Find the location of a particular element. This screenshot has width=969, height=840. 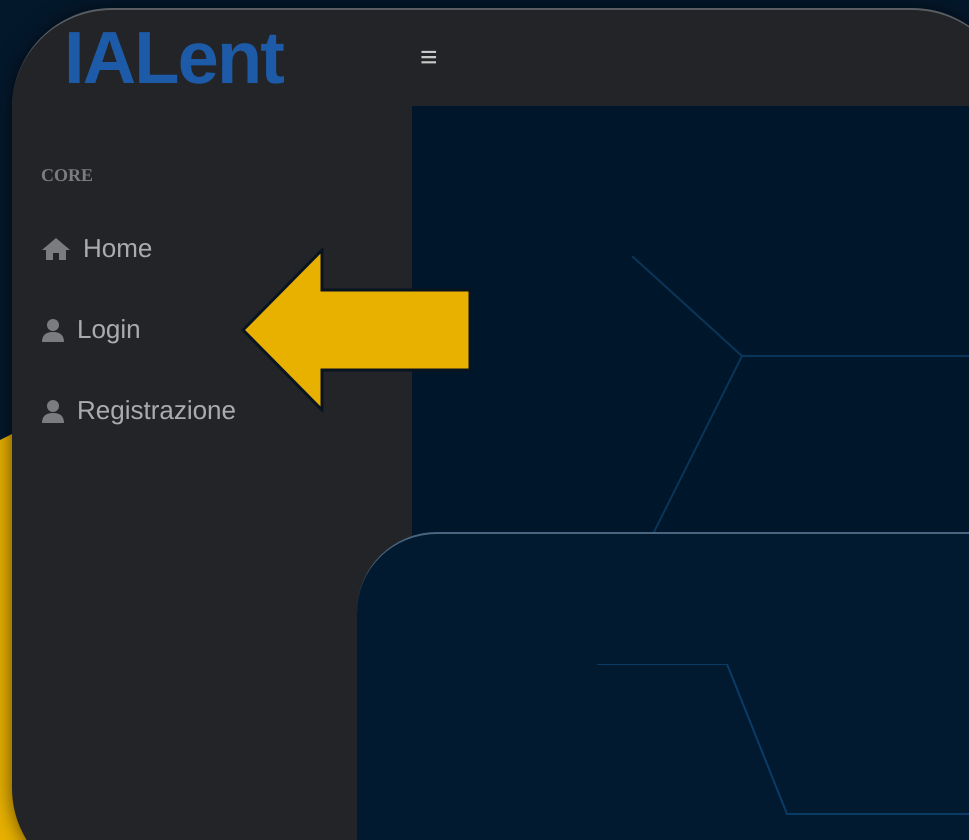

sidebar-item: Home is located at coordinates (96, 248).